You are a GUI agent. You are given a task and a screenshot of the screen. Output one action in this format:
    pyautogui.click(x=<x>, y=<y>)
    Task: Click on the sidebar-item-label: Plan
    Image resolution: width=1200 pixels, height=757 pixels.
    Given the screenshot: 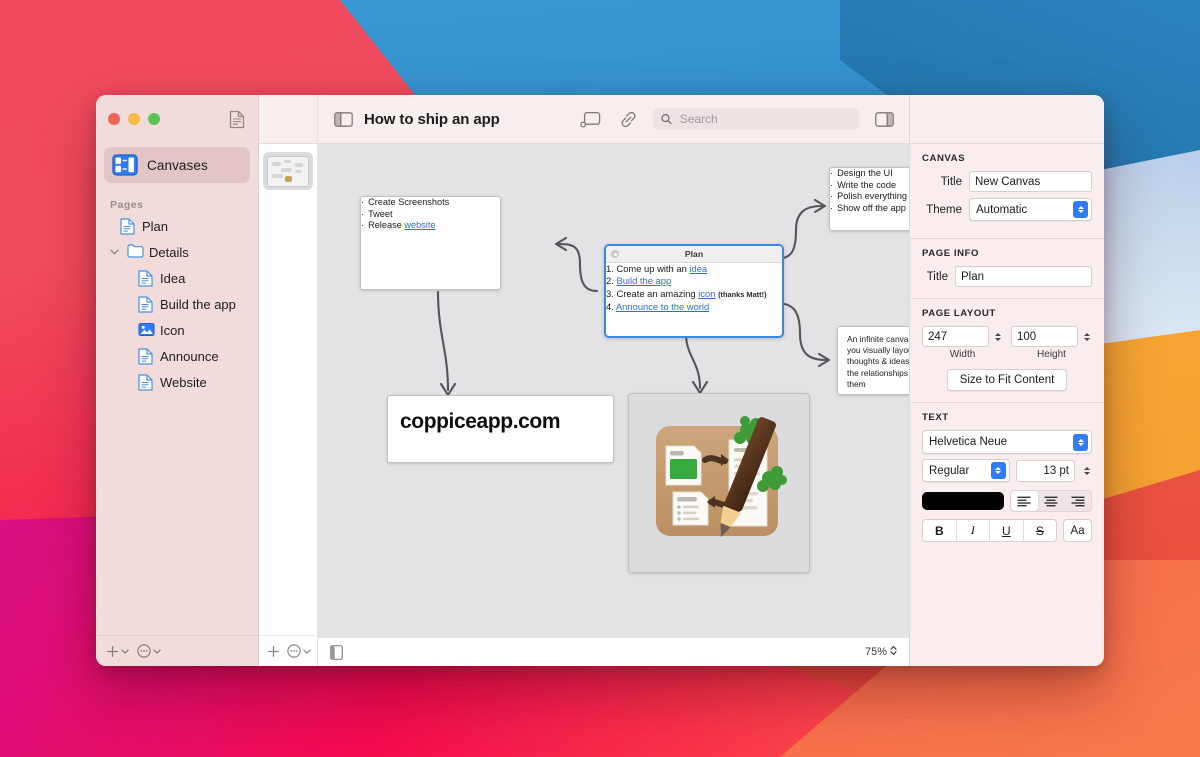 What is the action you would take?
    pyautogui.click(x=155, y=226)
    